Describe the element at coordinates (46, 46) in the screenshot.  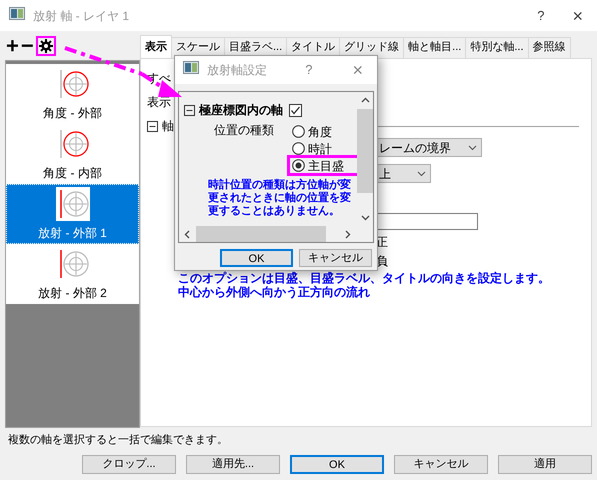
I see `settings-button` at that location.